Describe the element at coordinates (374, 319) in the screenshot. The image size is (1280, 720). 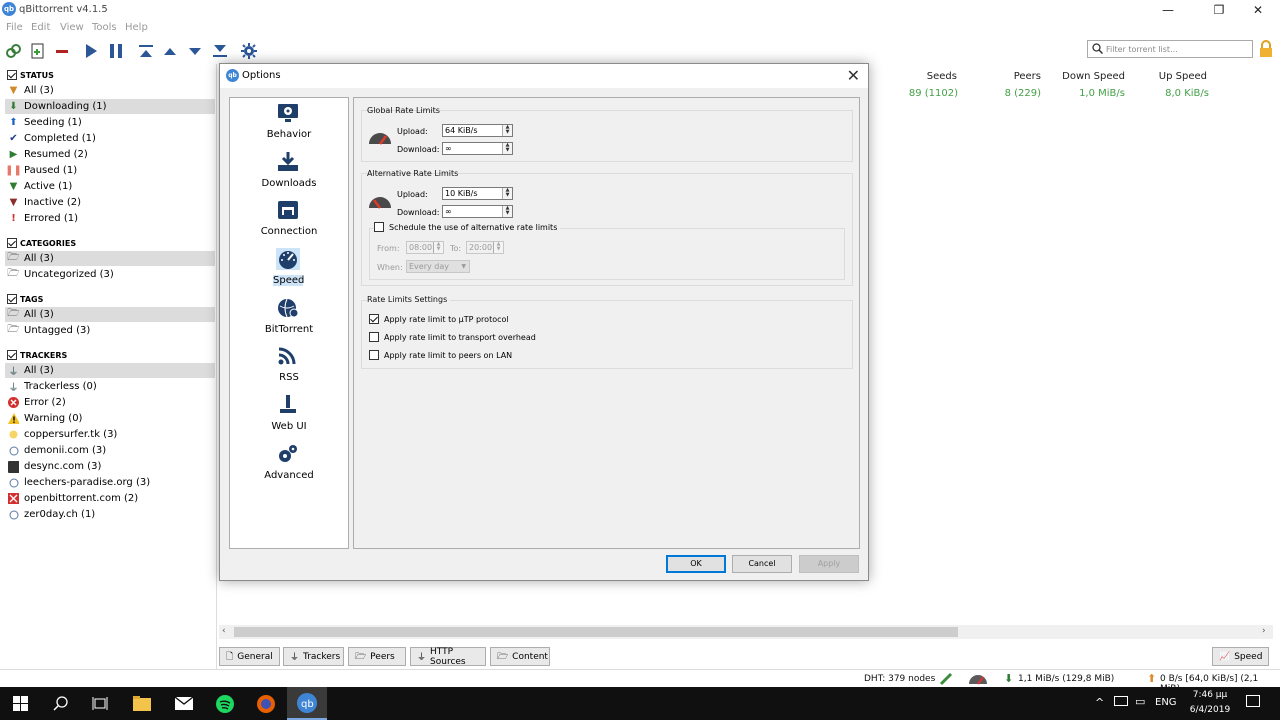
I see `utp-checkbox` at that location.